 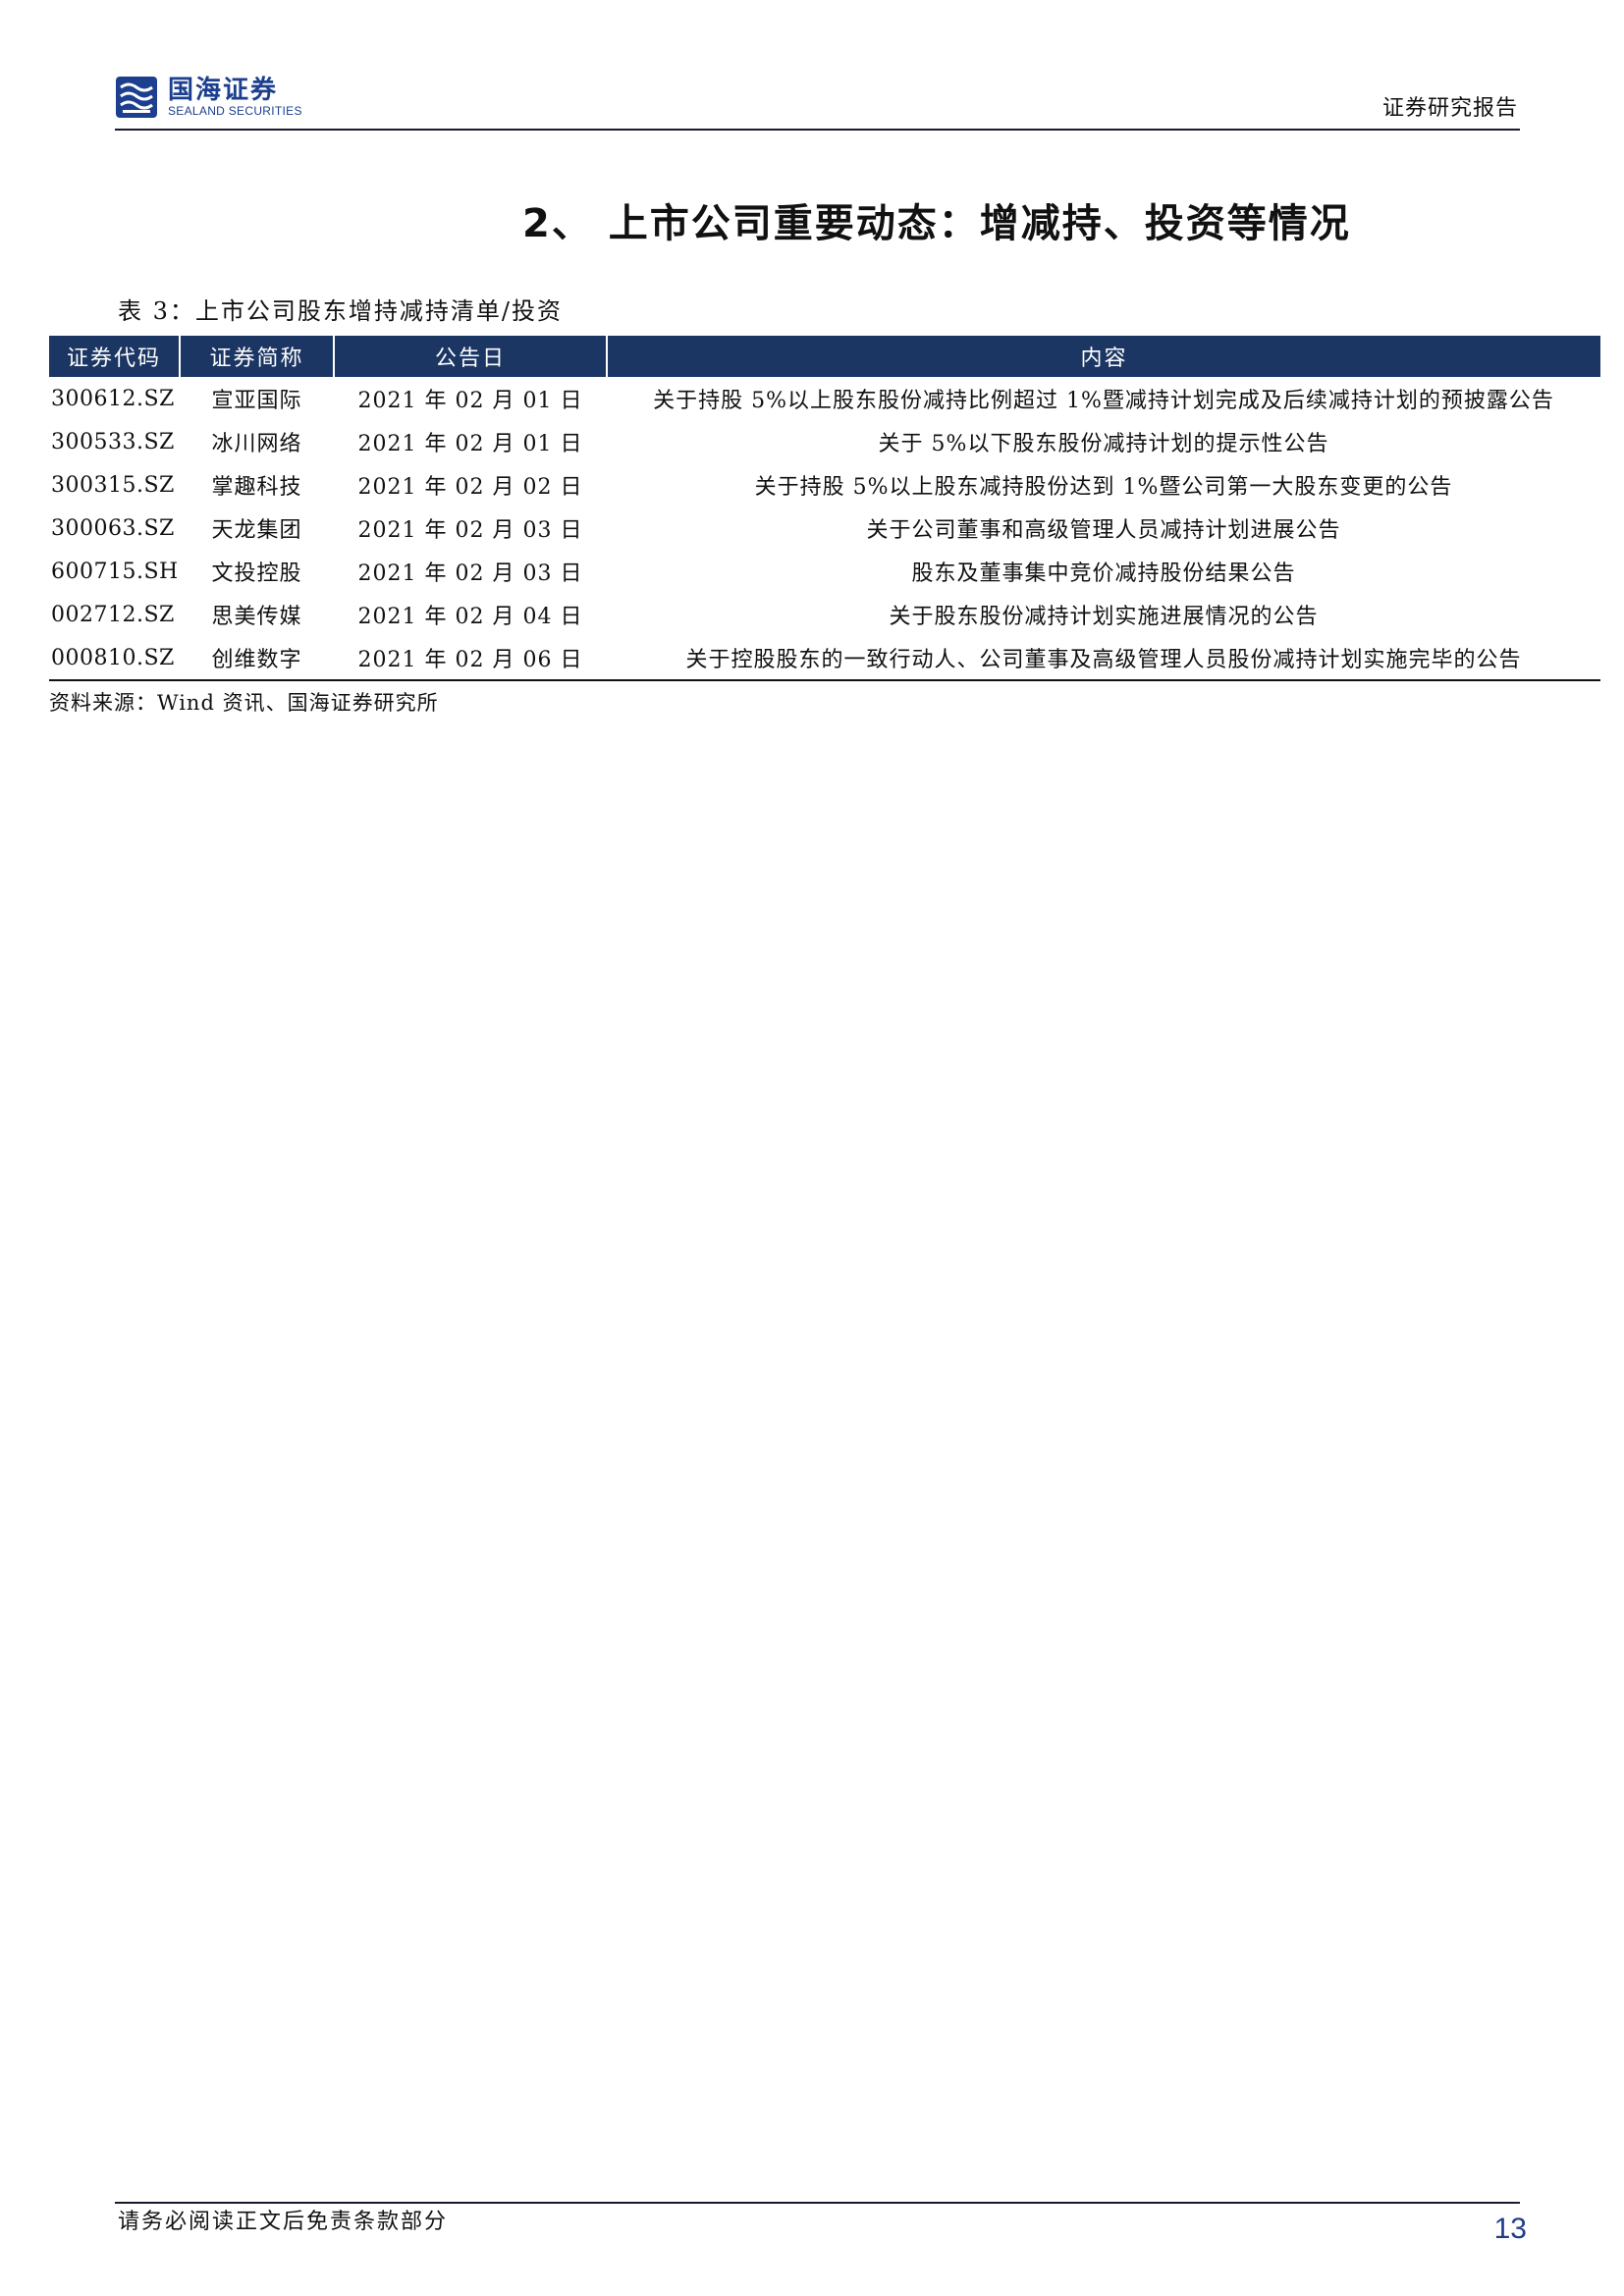 I want to click on logo-cn-name: 国海证券, so click(x=223, y=91).